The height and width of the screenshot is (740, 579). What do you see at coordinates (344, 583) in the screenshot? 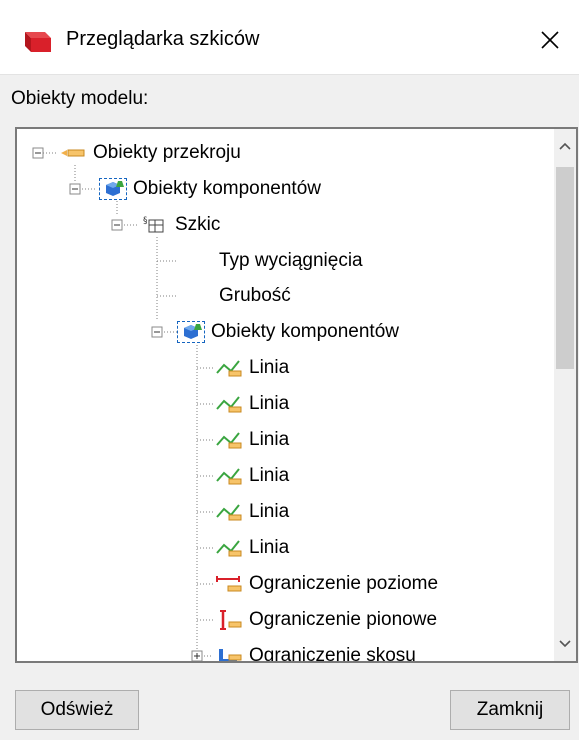
I see `tree-item-label: Ograniczenie poziome` at bounding box center [344, 583].